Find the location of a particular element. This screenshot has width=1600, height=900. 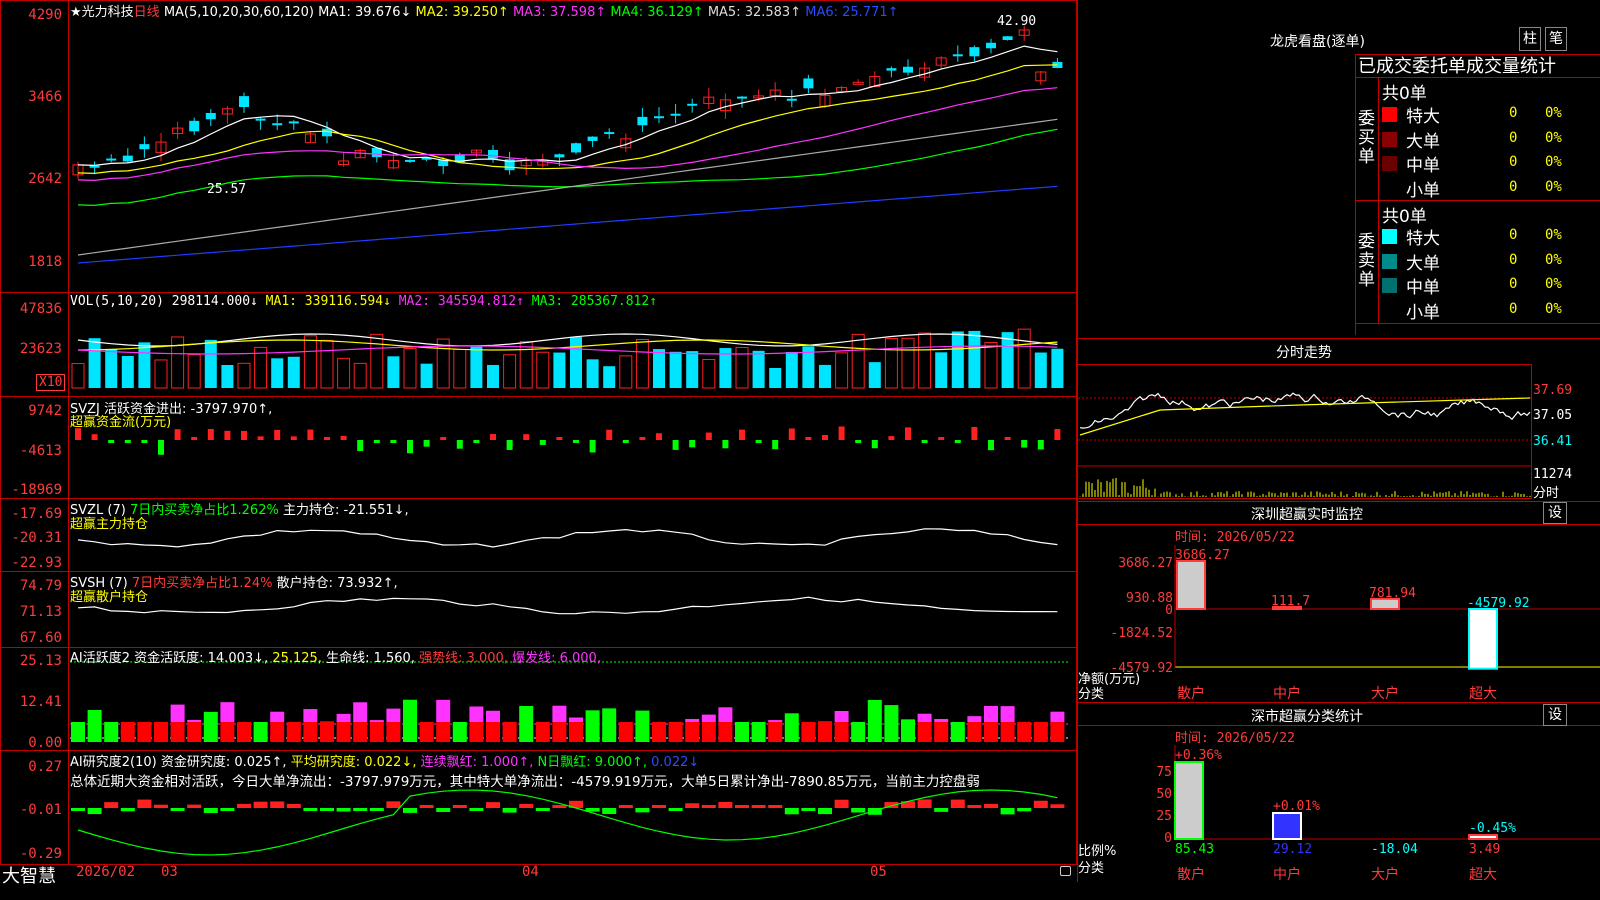

app-logo: 大智慧 is located at coordinates (29, 876).